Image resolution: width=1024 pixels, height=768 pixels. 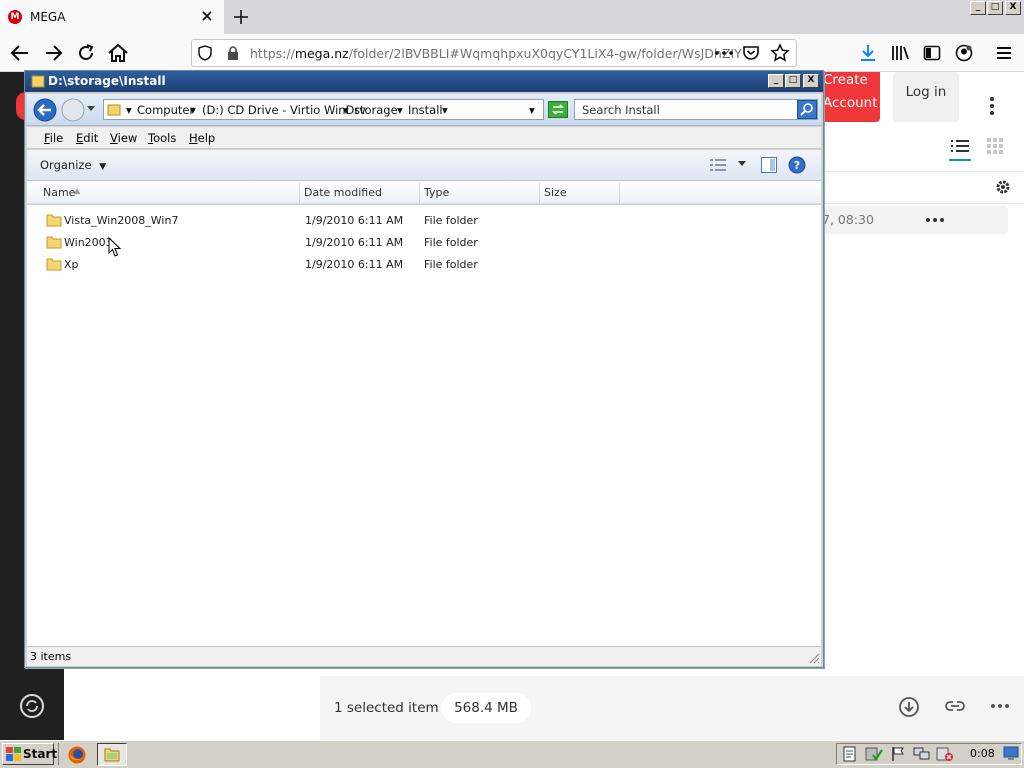 I want to click on show-desktop-icon, so click(x=1011, y=753).